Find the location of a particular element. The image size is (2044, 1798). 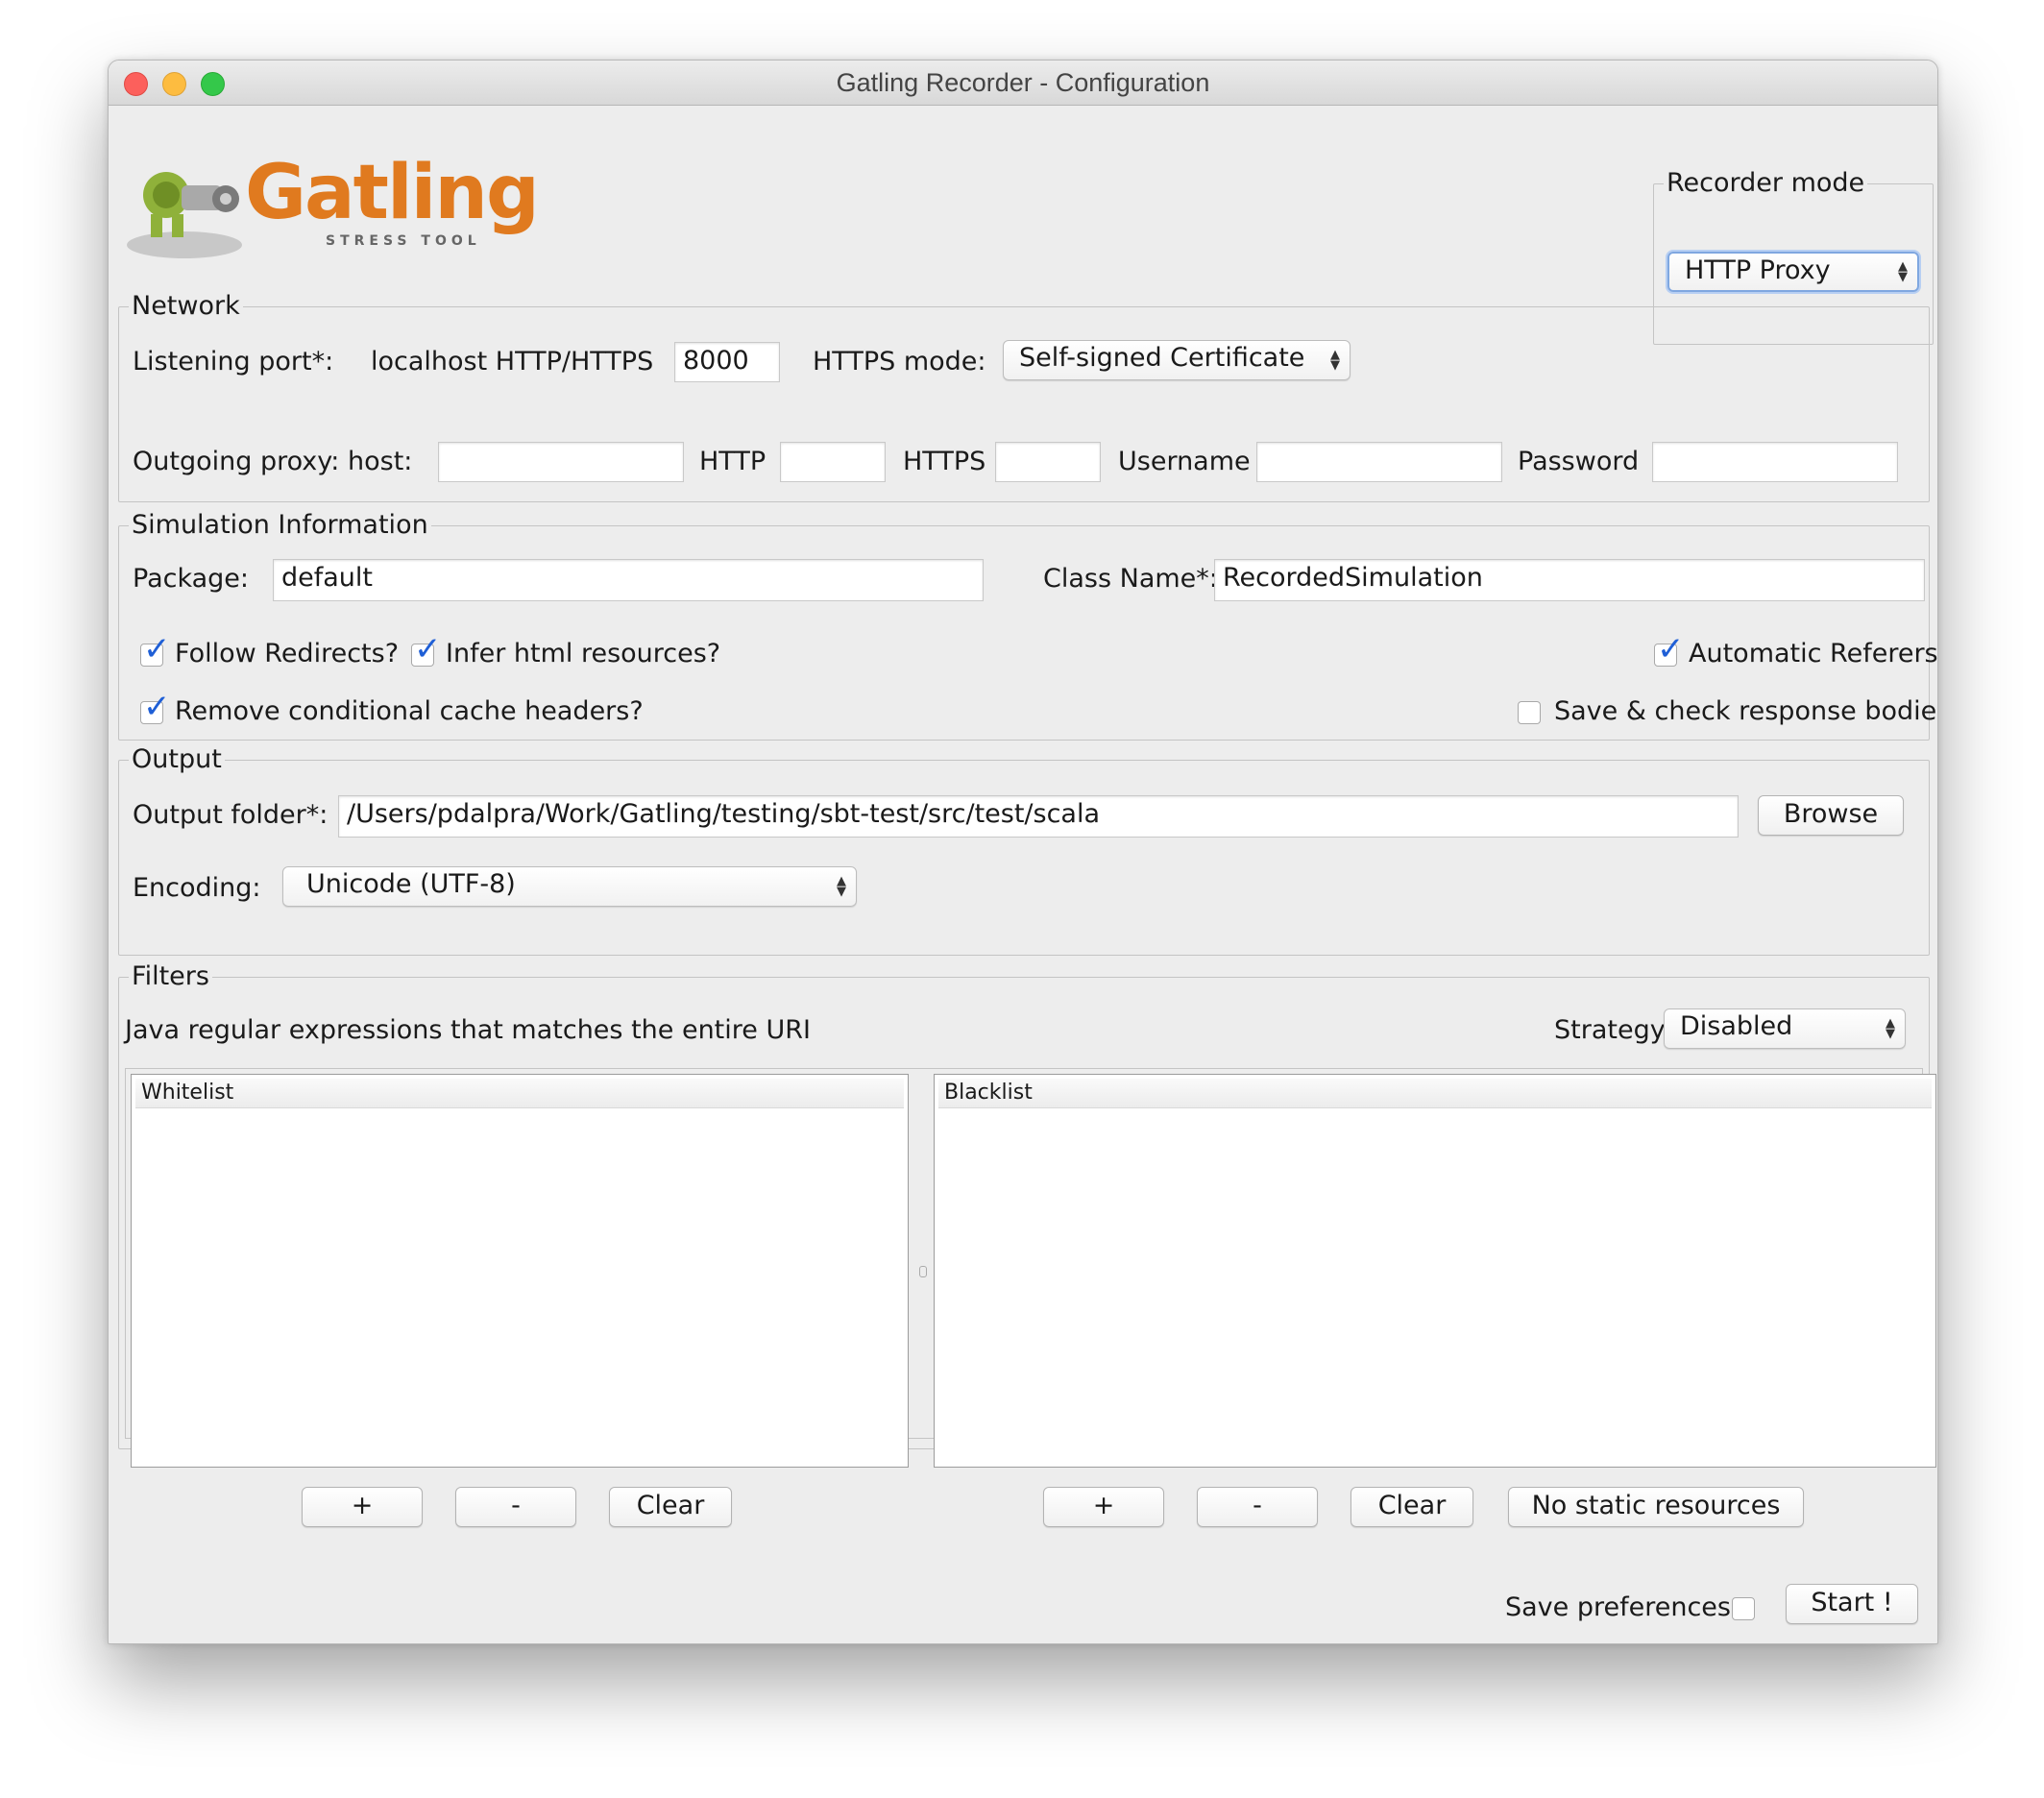

gatling-mascot-icon is located at coordinates (184, 215).